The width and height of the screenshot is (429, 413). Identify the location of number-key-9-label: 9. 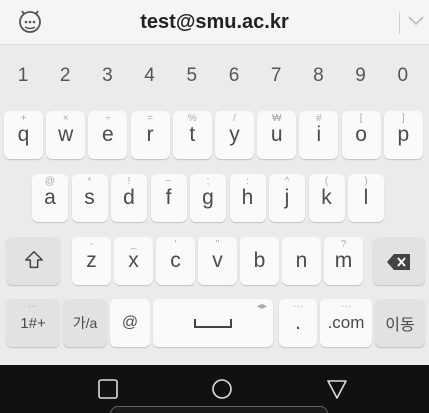
(360, 75).